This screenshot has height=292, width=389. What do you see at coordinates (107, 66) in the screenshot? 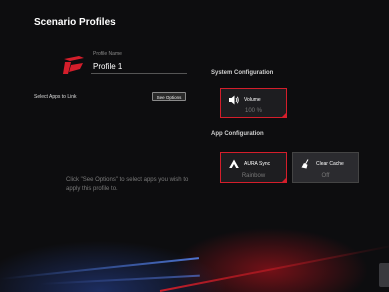
I see `profile-name-field: Profile 1` at bounding box center [107, 66].